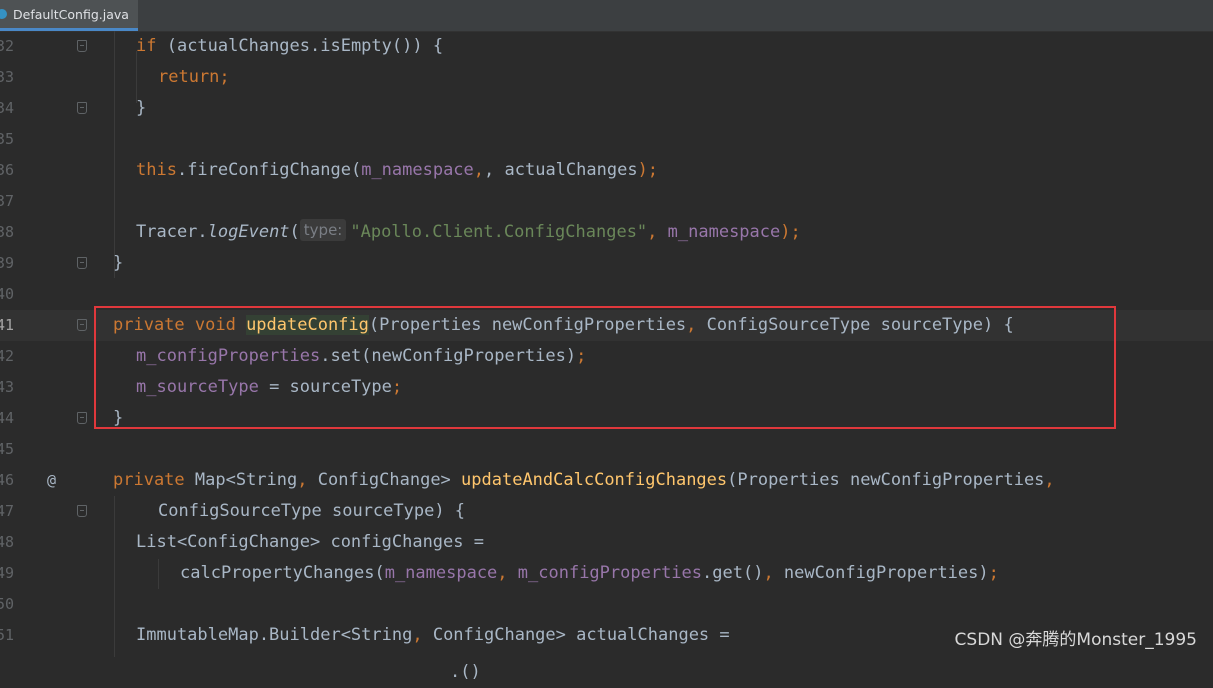 The width and height of the screenshot is (1213, 688). What do you see at coordinates (7, 573) in the screenshot?
I see `line-number: 49` at bounding box center [7, 573].